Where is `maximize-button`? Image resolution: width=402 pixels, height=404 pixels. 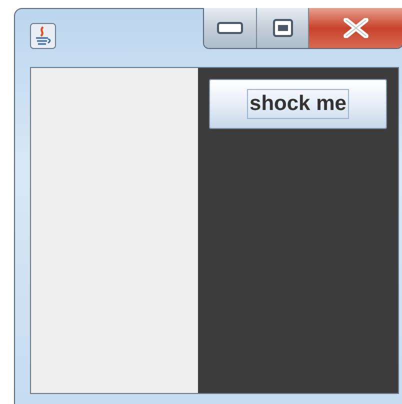 maximize-button is located at coordinates (282, 28).